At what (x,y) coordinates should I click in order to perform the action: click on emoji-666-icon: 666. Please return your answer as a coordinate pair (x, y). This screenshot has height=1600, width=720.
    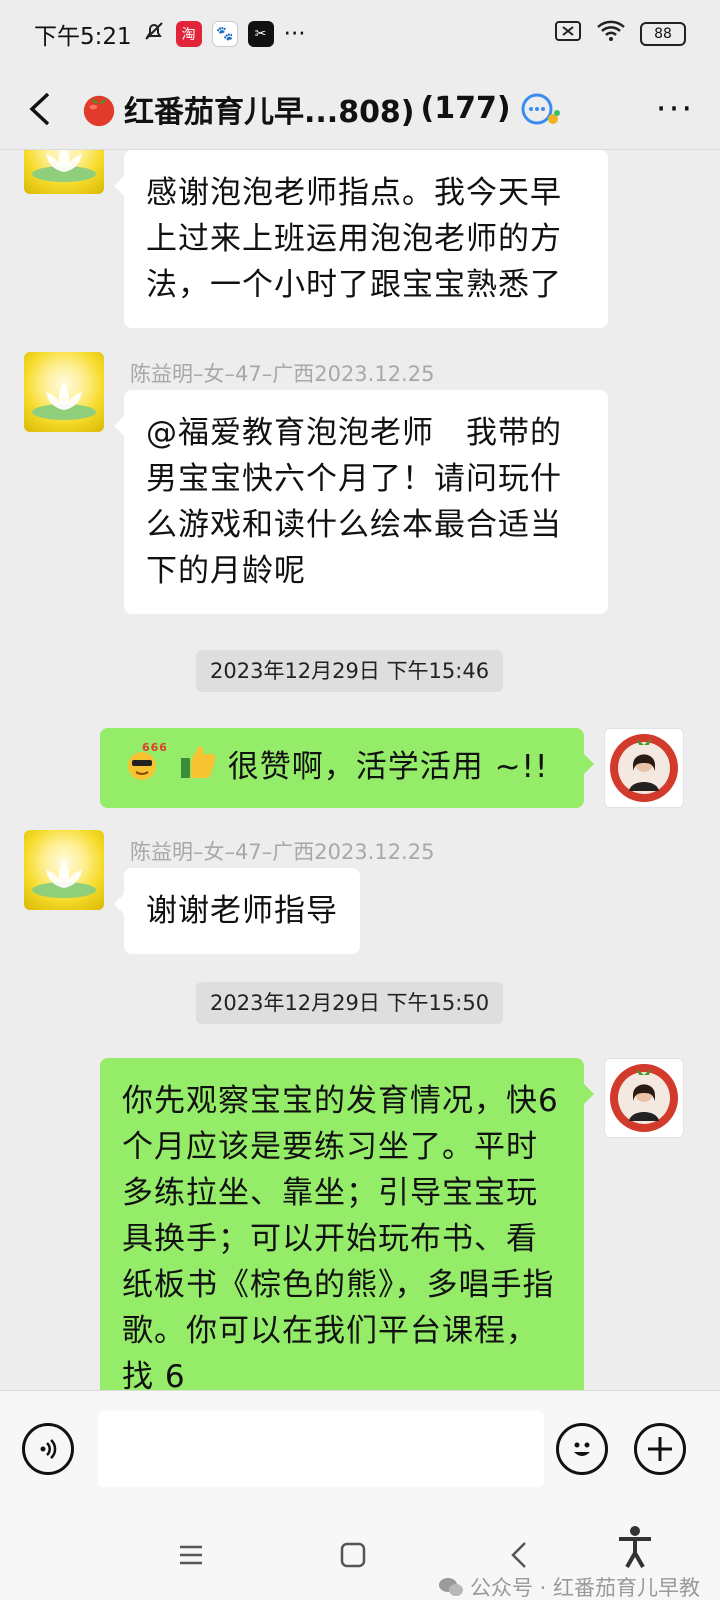
    Looking at the image, I should click on (144, 768).